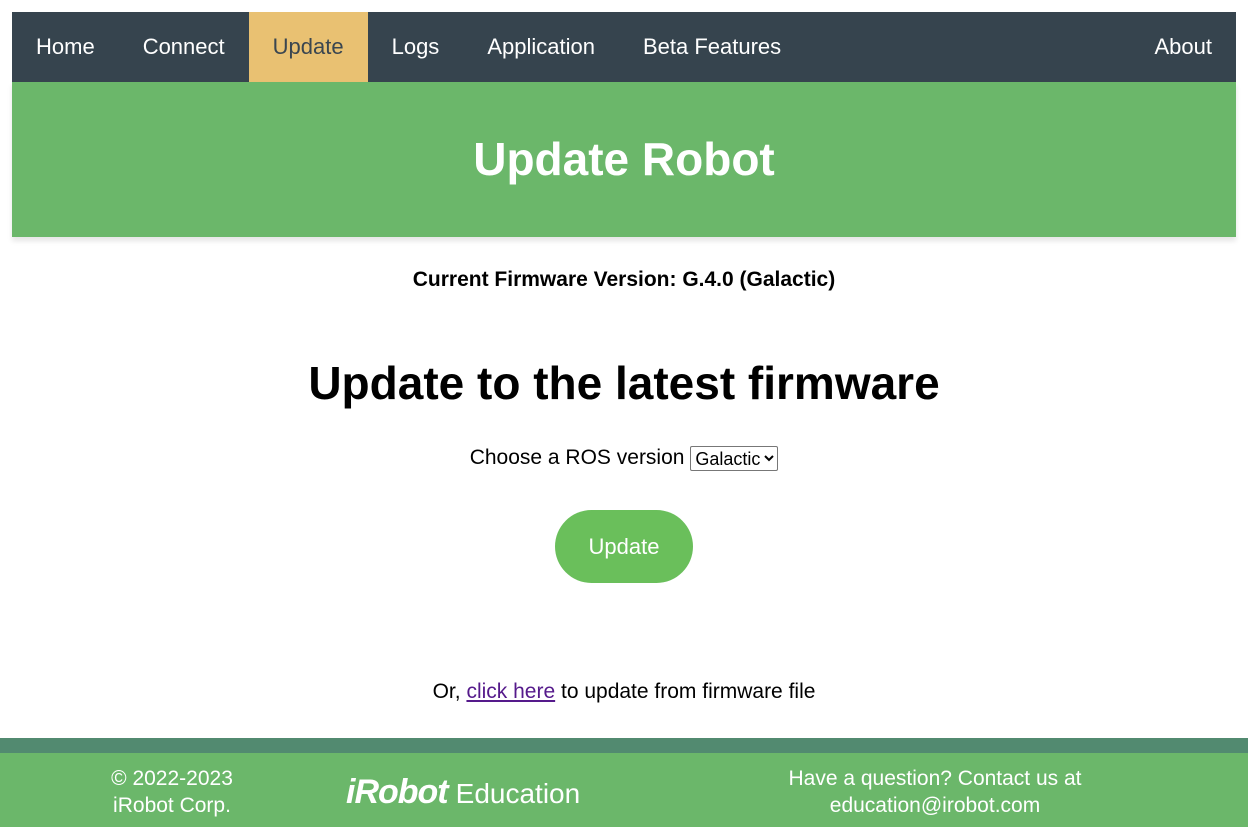 The height and width of the screenshot is (827, 1248). I want to click on irobot-education-logo: iRobot Education, so click(463, 792).